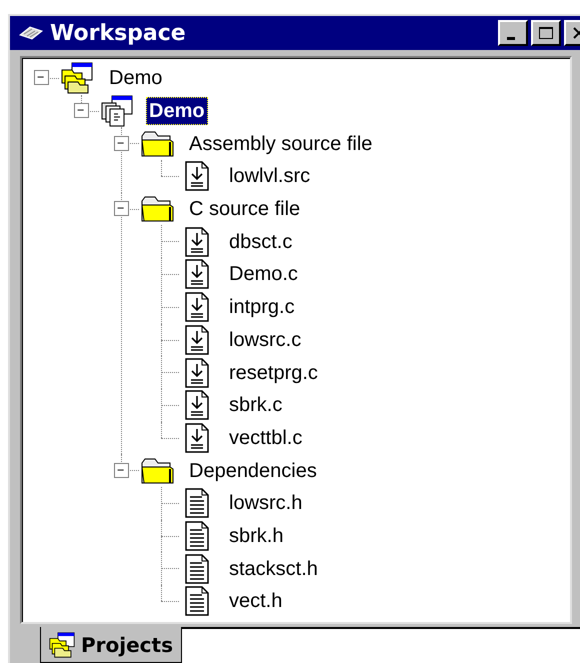 This screenshot has width=580, height=663. What do you see at coordinates (261, 242) in the screenshot?
I see `tree-item: dbsct.c` at bounding box center [261, 242].